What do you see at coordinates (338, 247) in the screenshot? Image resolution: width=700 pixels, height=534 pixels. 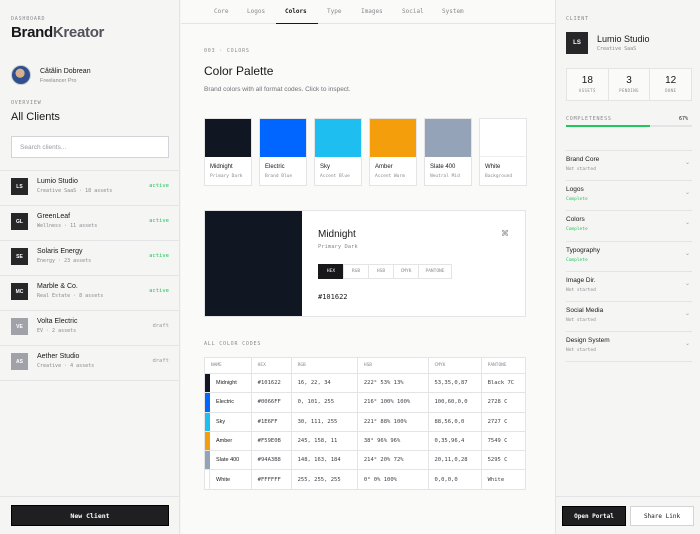 I see `detail-color-role: Primary Dark` at bounding box center [338, 247].